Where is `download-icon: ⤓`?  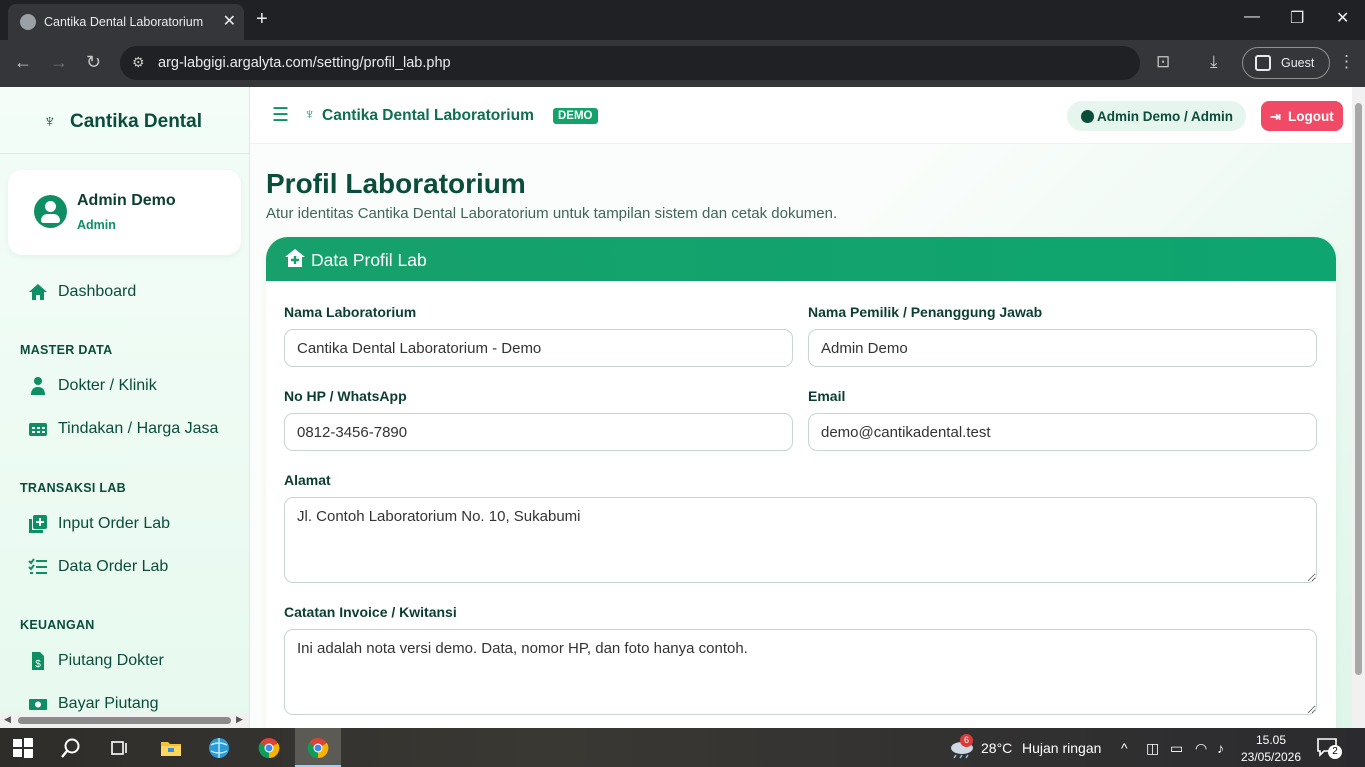 download-icon: ⤓ is located at coordinates (1214, 62).